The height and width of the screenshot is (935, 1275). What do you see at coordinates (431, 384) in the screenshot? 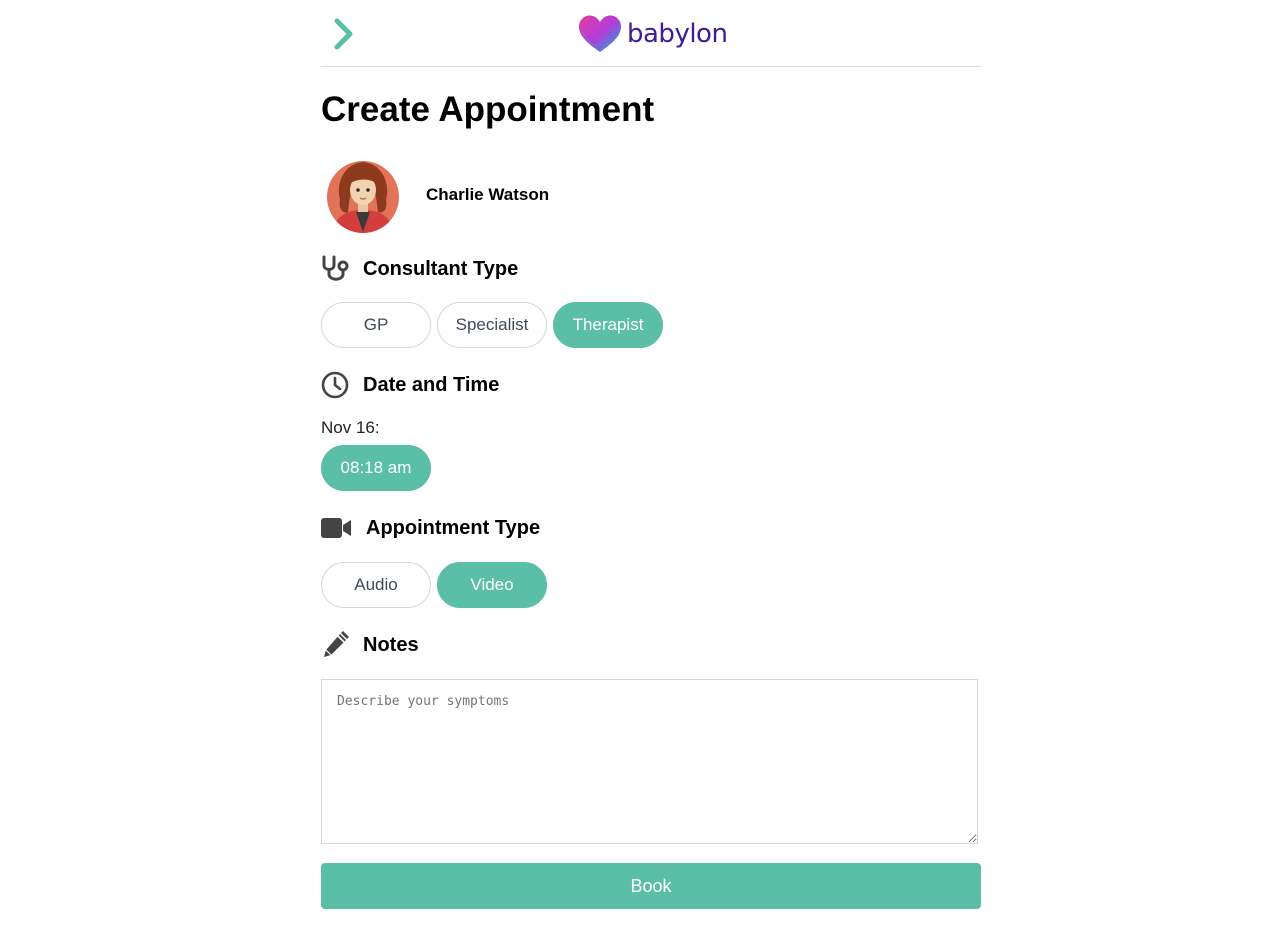
I see `date-time-label: Date and Time` at bounding box center [431, 384].